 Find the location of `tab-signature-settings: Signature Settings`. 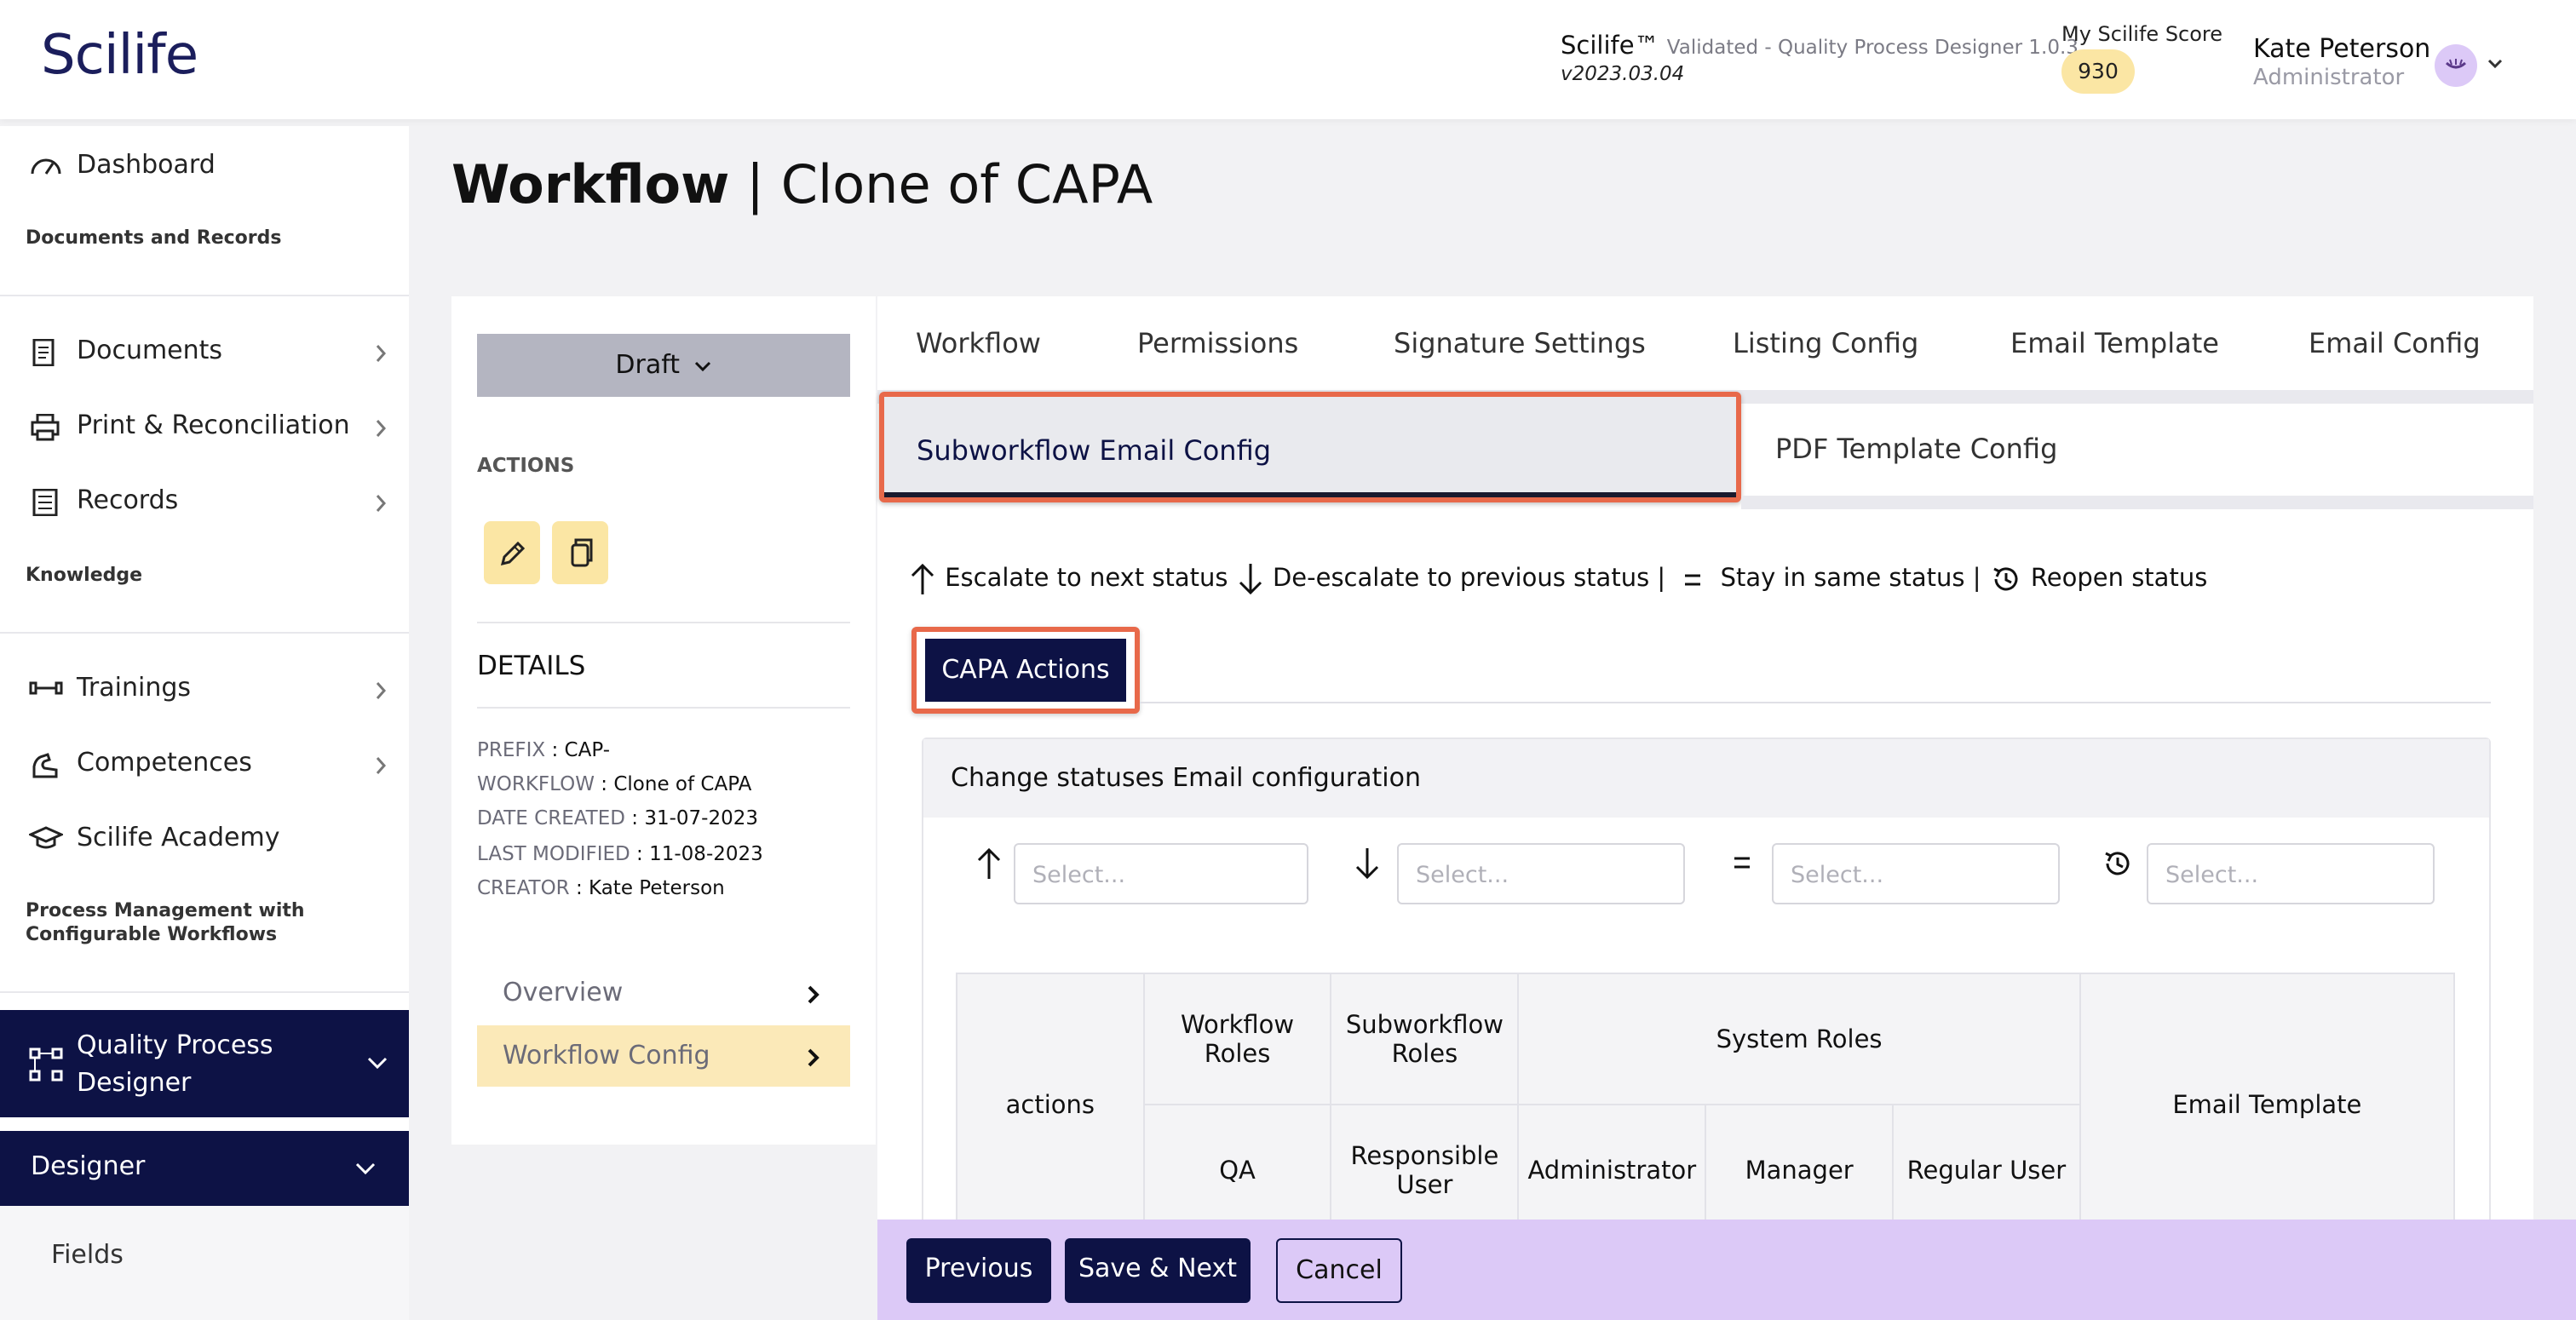

tab-signature-settings: Signature Settings is located at coordinates (1520, 343).